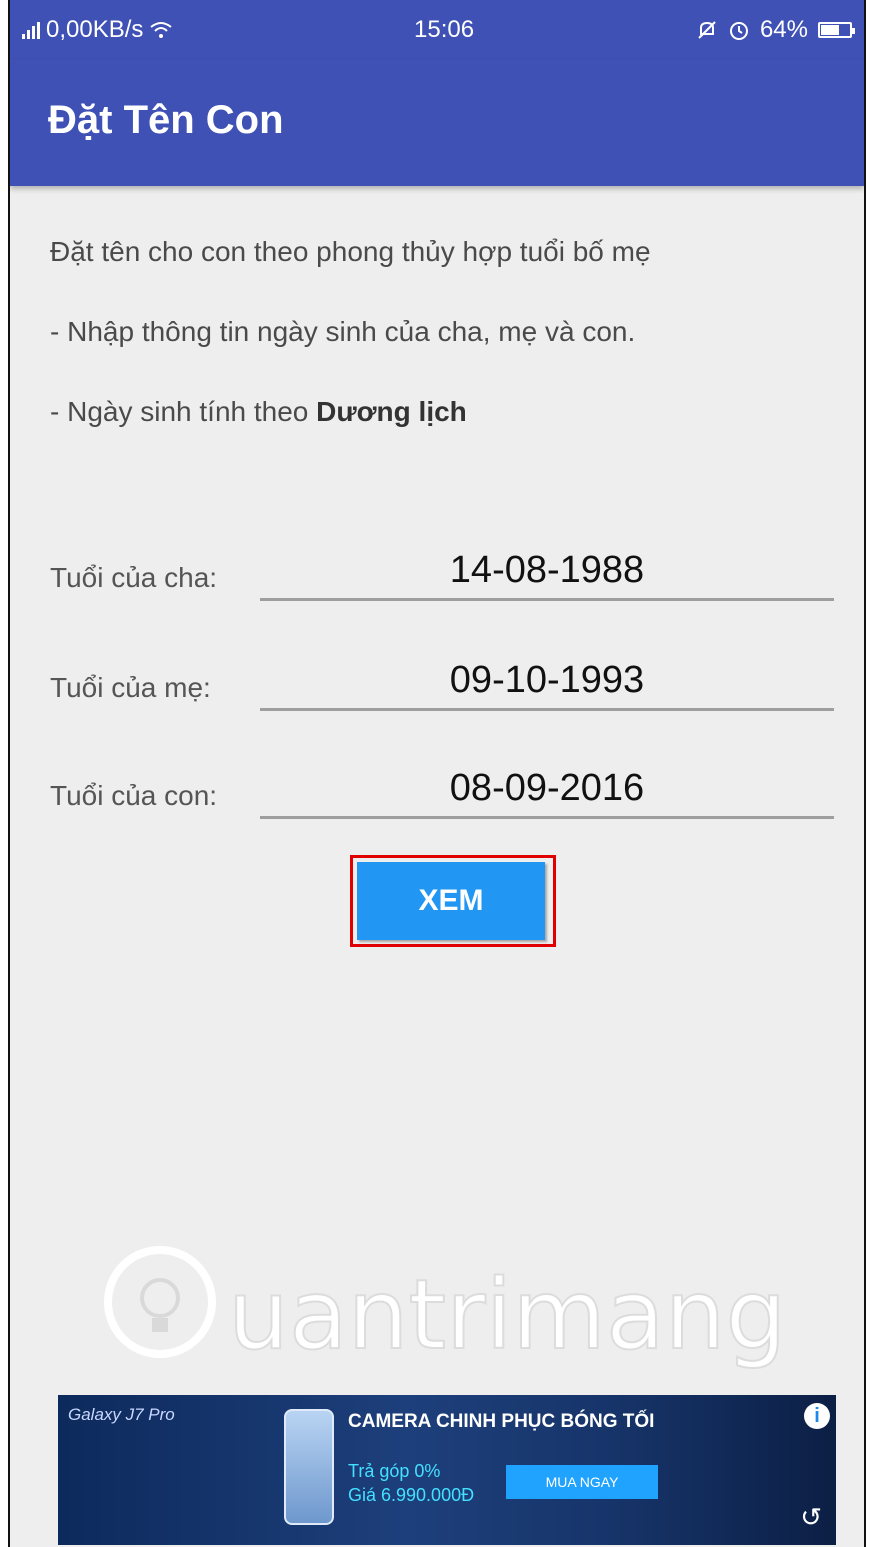 The image size is (870, 1547). What do you see at coordinates (31, 30) in the screenshot?
I see `signal-icon` at bounding box center [31, 30].